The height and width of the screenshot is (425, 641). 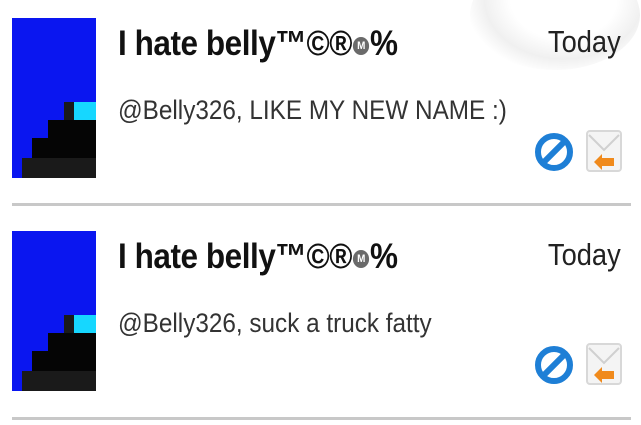 I want to click on message-text: @Belly326, suck a truck fatty, so click(x=275, y=323).